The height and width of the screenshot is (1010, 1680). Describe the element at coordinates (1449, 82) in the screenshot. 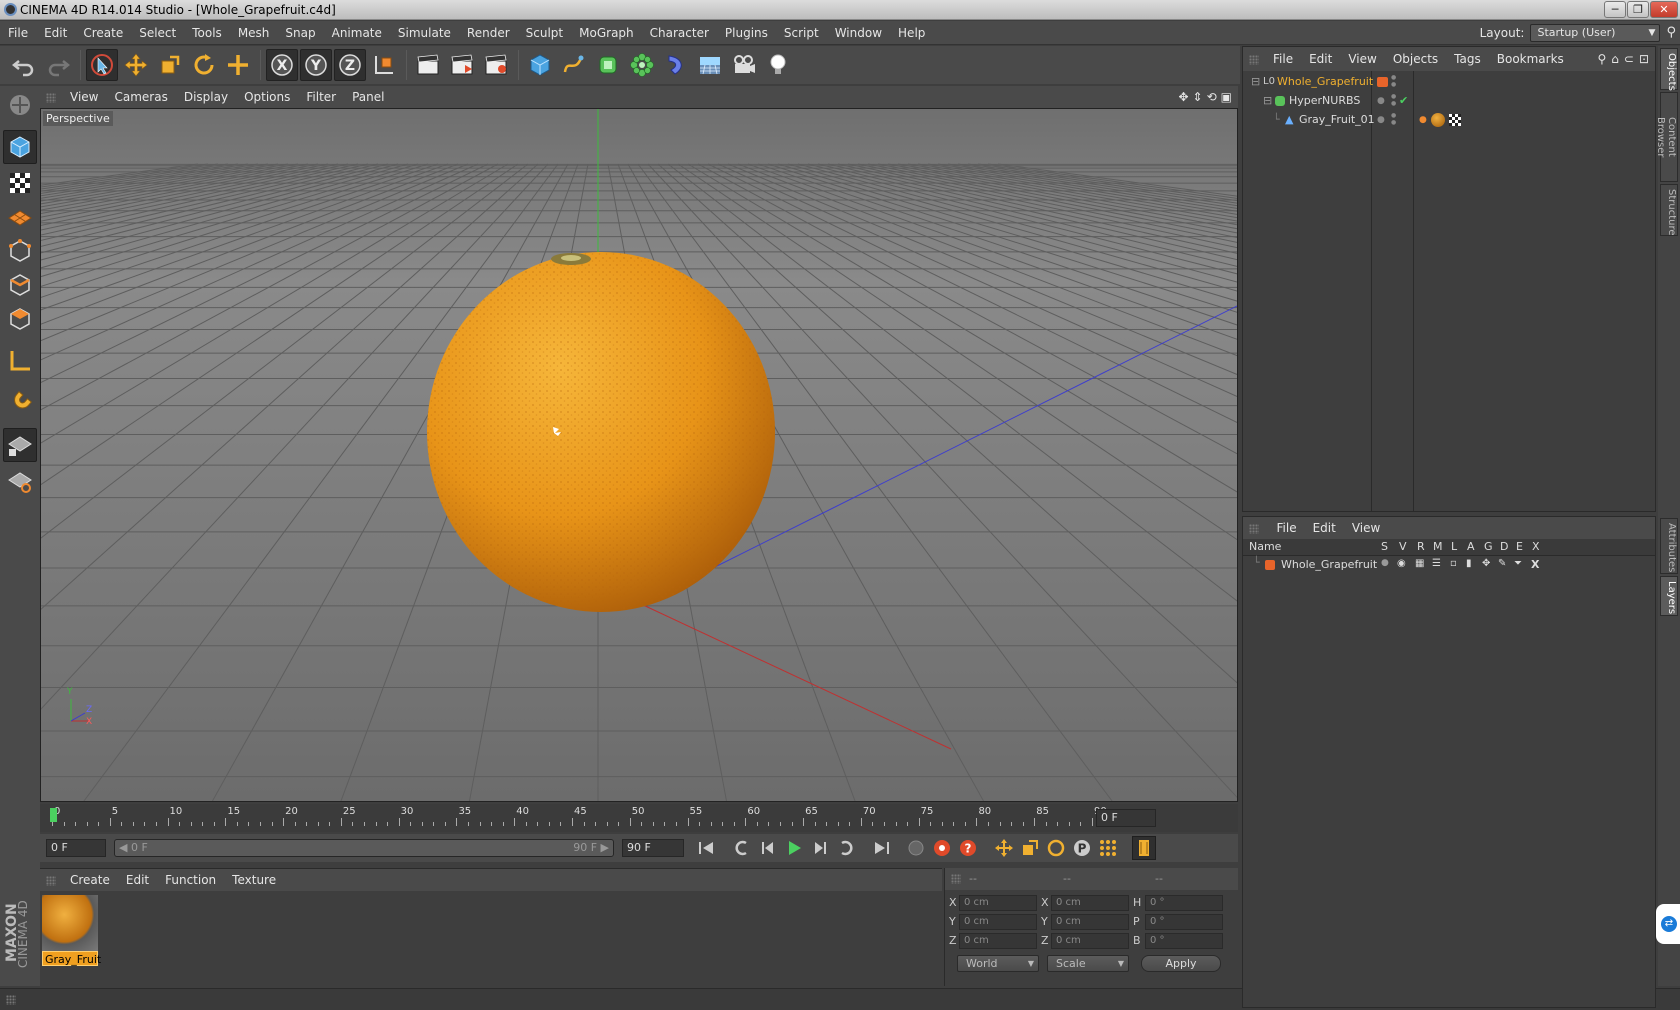

I see `object-row-whole-grapefruit: ⊟ L0 Whole_Grapefruit ● ●` at that location.